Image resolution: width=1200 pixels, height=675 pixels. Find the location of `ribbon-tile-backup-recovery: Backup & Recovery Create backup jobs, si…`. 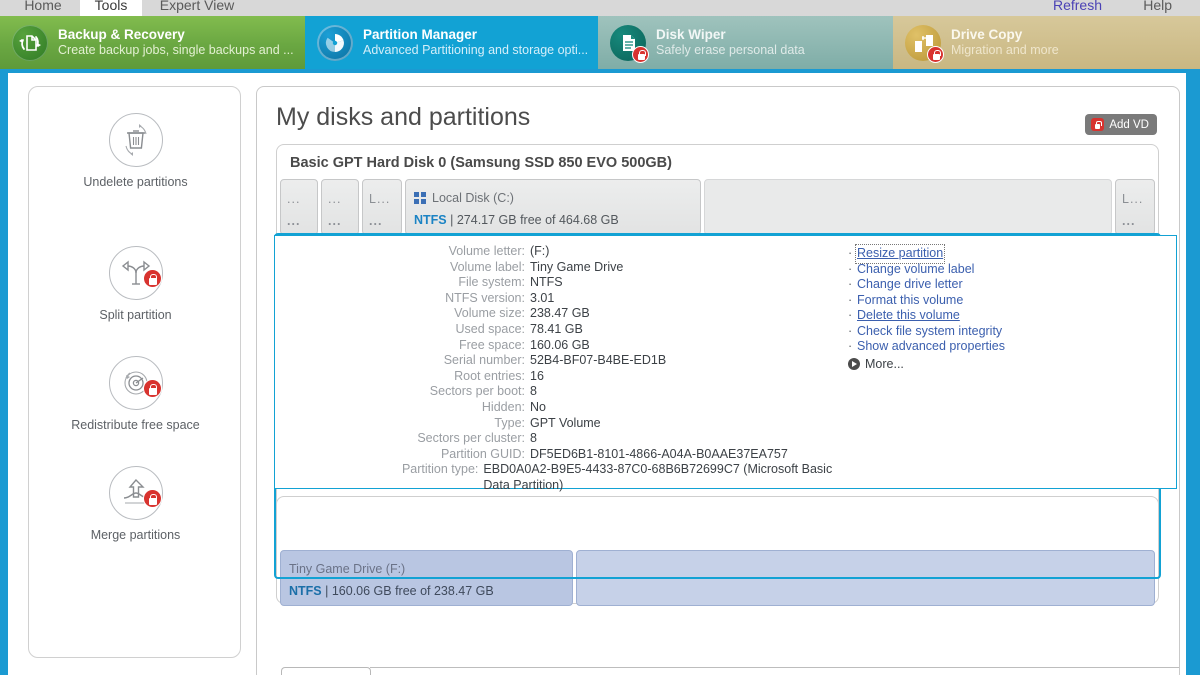

ribbon-tile-backup-recovery: Backup & Recovery Create backup jobs, si… is located at coordinates (152, 42).